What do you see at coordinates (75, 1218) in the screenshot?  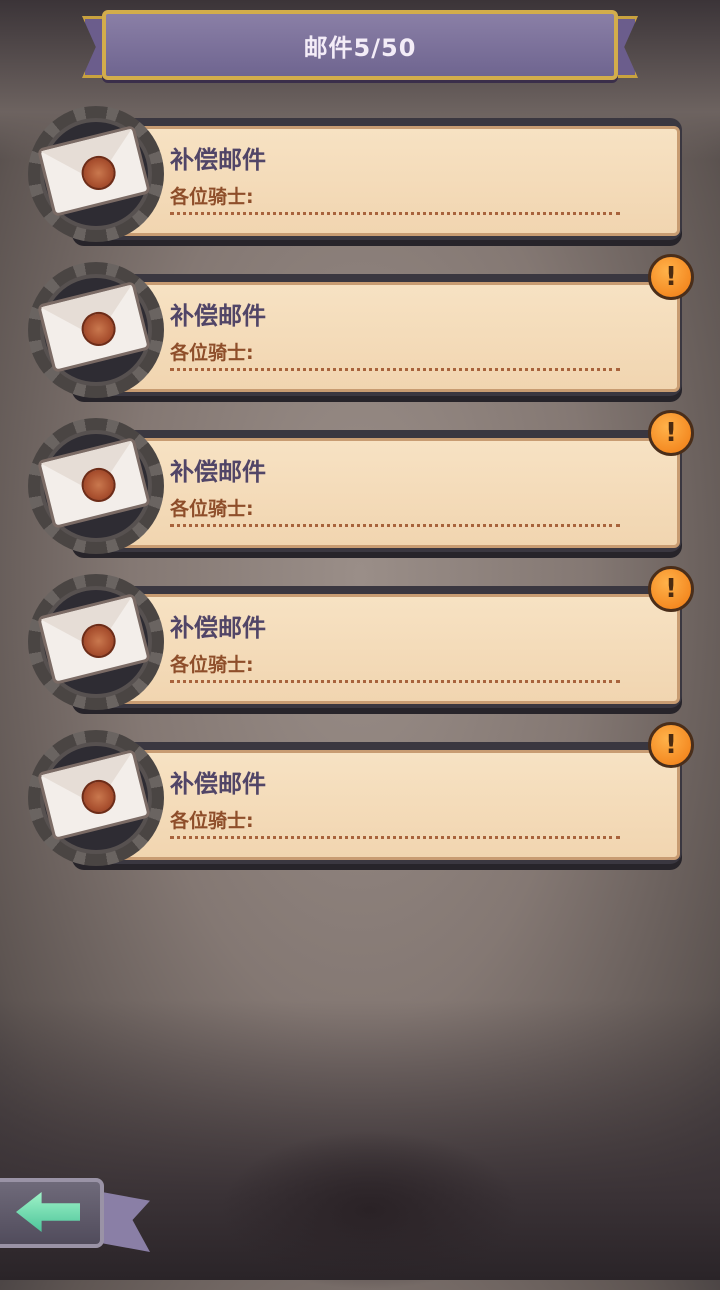 I see `back-button` at bounding box center [75, 1218].